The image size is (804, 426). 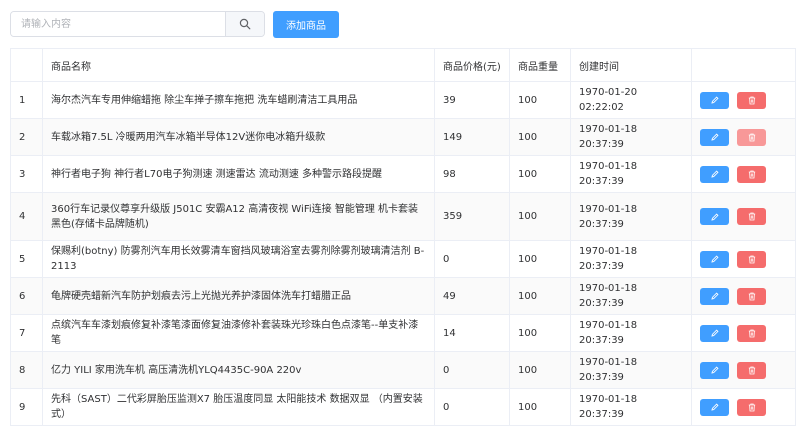 What do you see at coordinates (26, 65) in the screenshot?
I see `header-index` at bounding box center [26, 65].